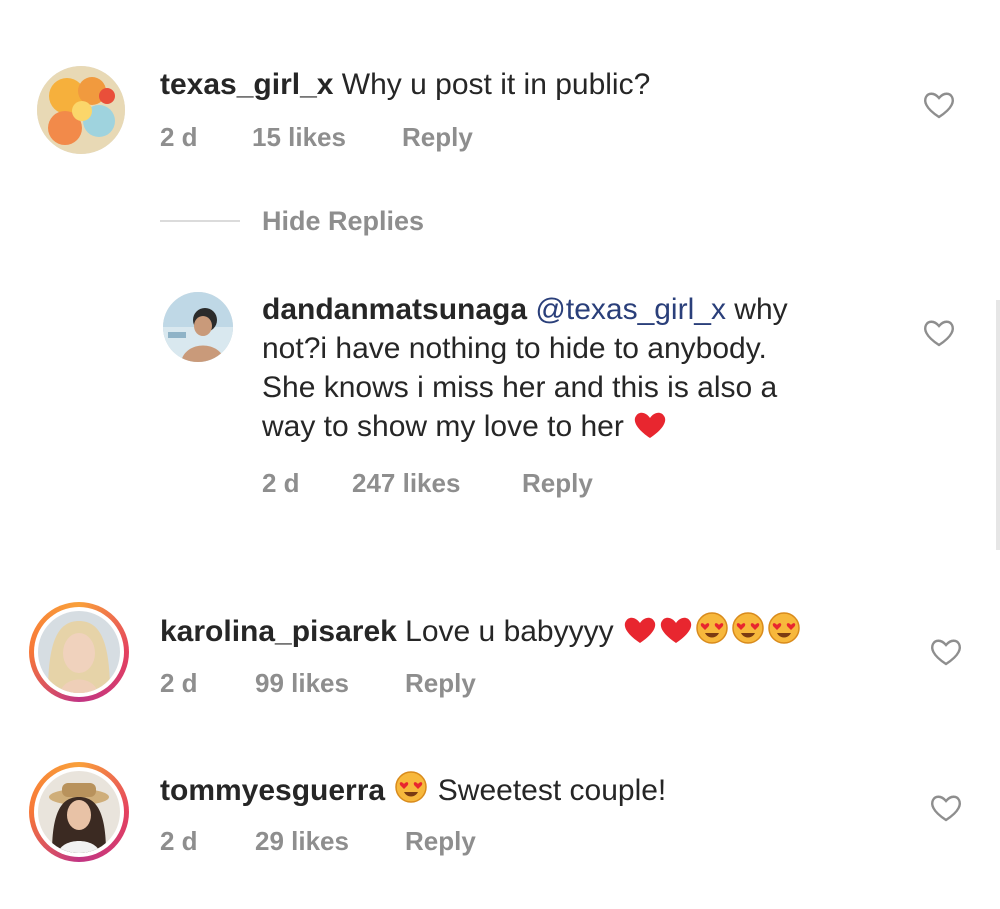 This screenshot has width=1000, height=909. I want to click on reply-time: 2 d, so click(281, 483).